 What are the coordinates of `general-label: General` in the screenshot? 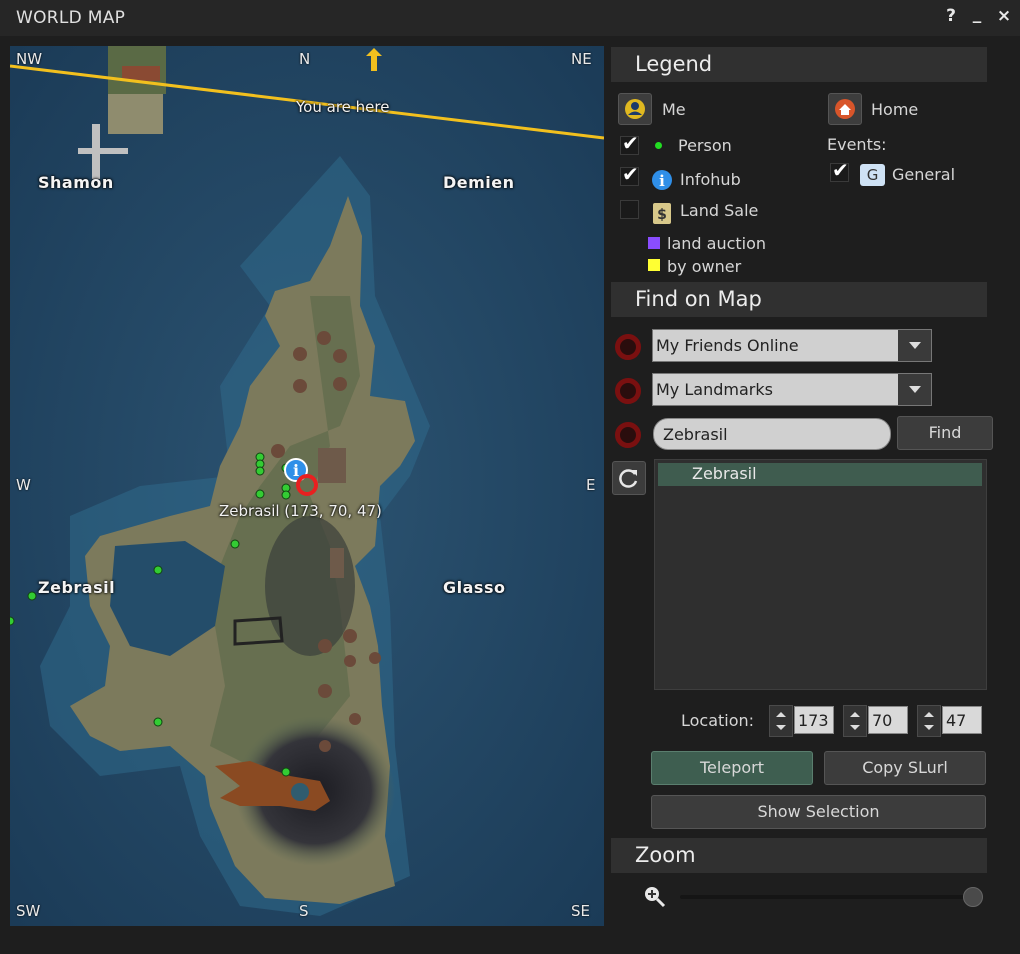 It's located at (924, 174).